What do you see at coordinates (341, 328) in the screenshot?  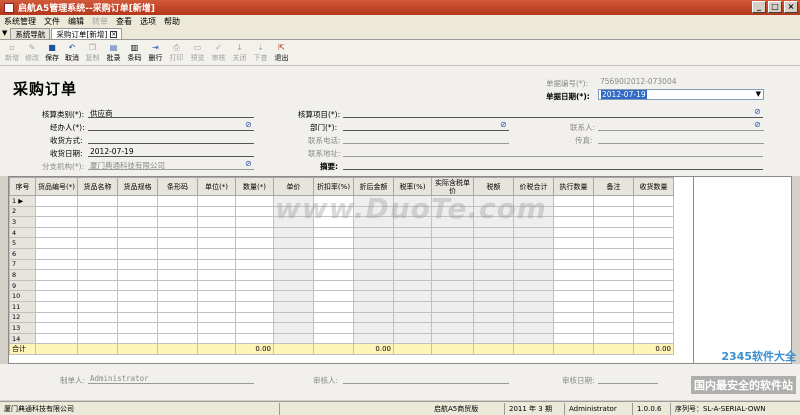 I see `table-row: 13` at bounding box center [341, 328].